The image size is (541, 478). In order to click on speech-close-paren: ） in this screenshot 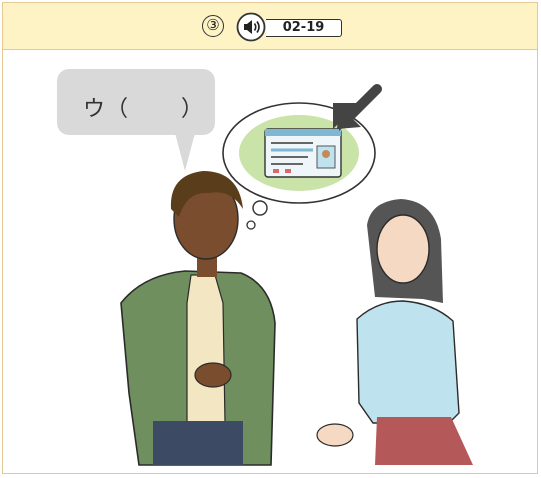, I will do `click(192, 109)`.